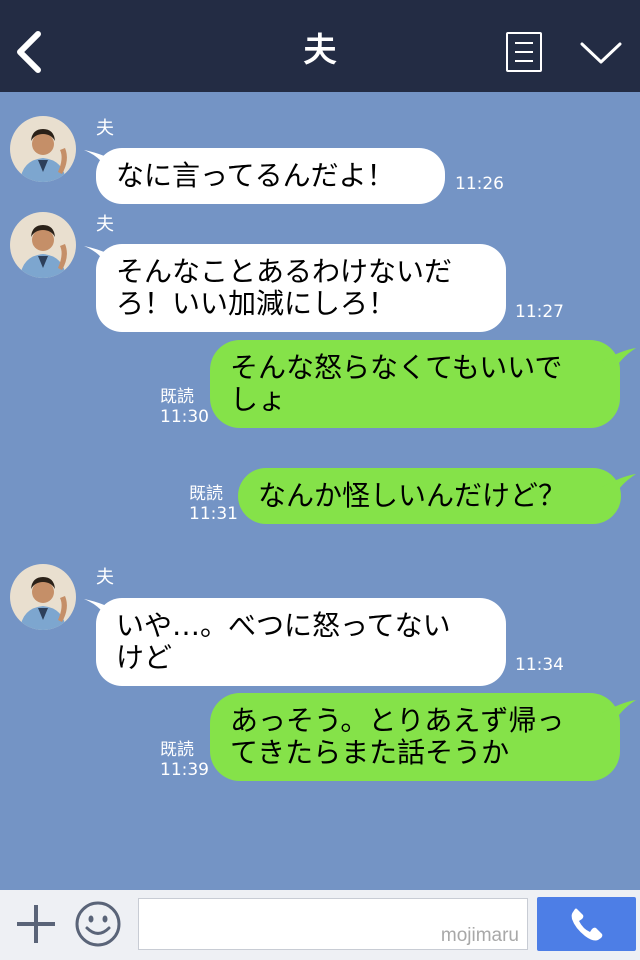  What do you see at coordinates (255, 175) in the screenshot?
I see `message-text: なに言ってるんだよ！` at bounding box center [255, 175].